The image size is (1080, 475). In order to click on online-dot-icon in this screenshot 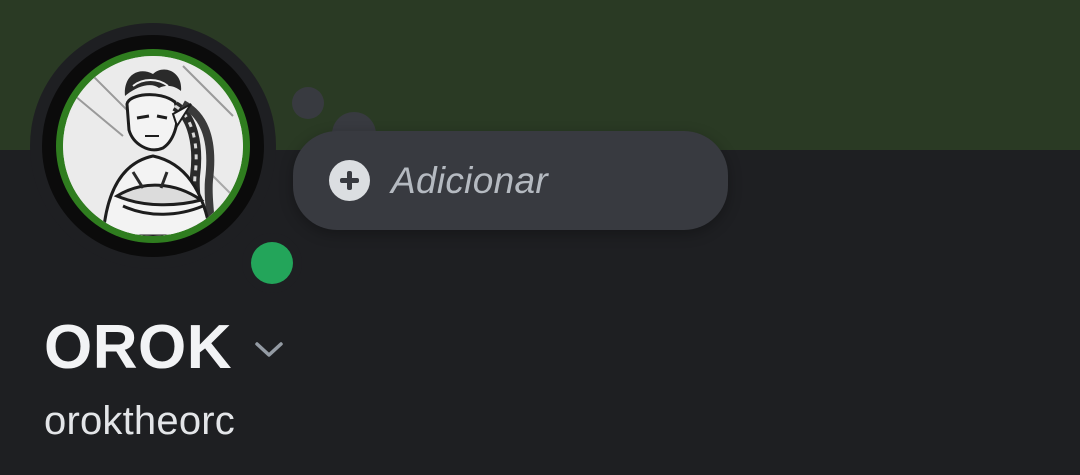, I will do `click(272, 263)`.